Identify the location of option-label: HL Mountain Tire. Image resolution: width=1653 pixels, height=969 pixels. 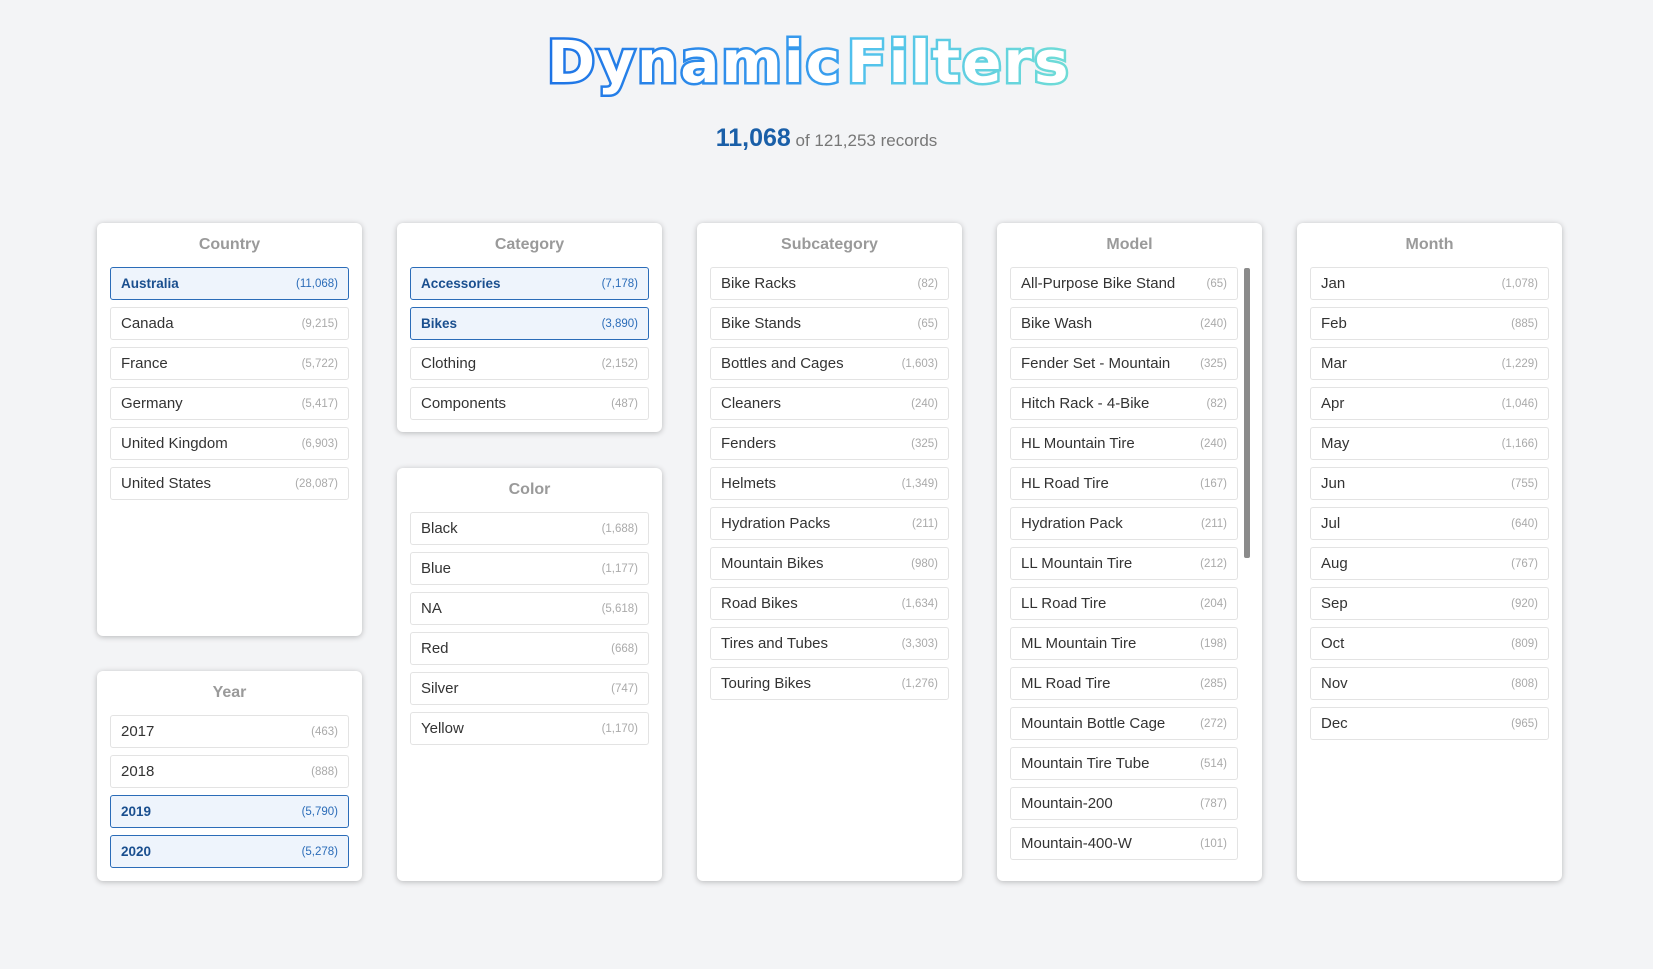
(1078, 443).